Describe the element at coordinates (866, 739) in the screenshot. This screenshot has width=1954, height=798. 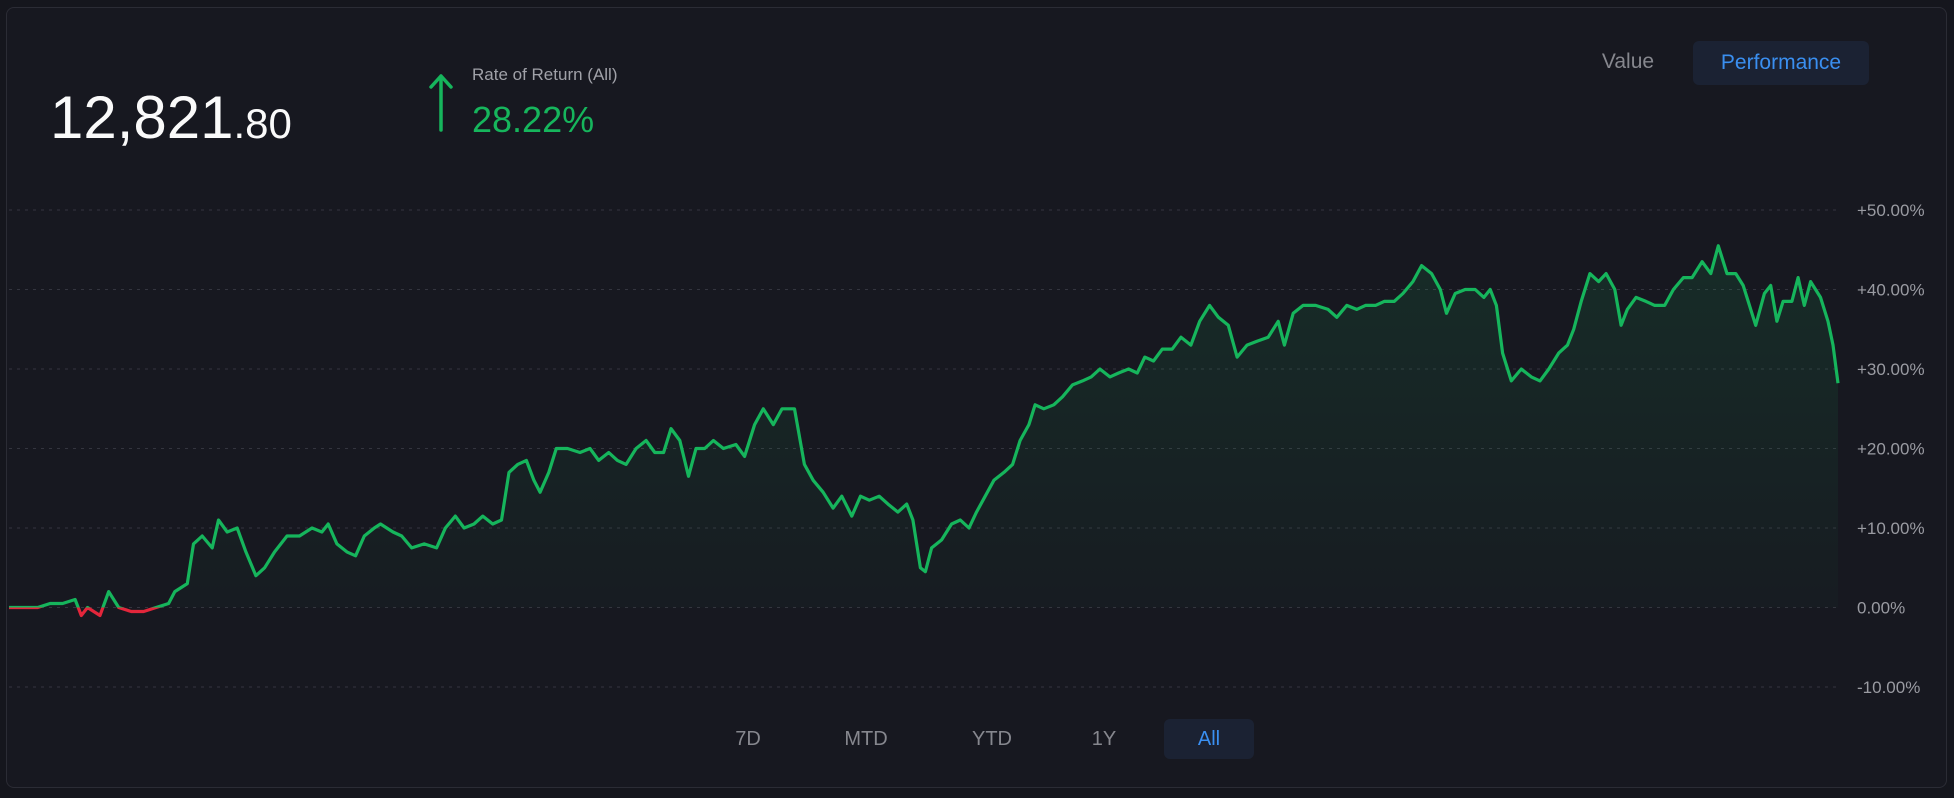
I see `range-mtd-button: MTD` at that location.